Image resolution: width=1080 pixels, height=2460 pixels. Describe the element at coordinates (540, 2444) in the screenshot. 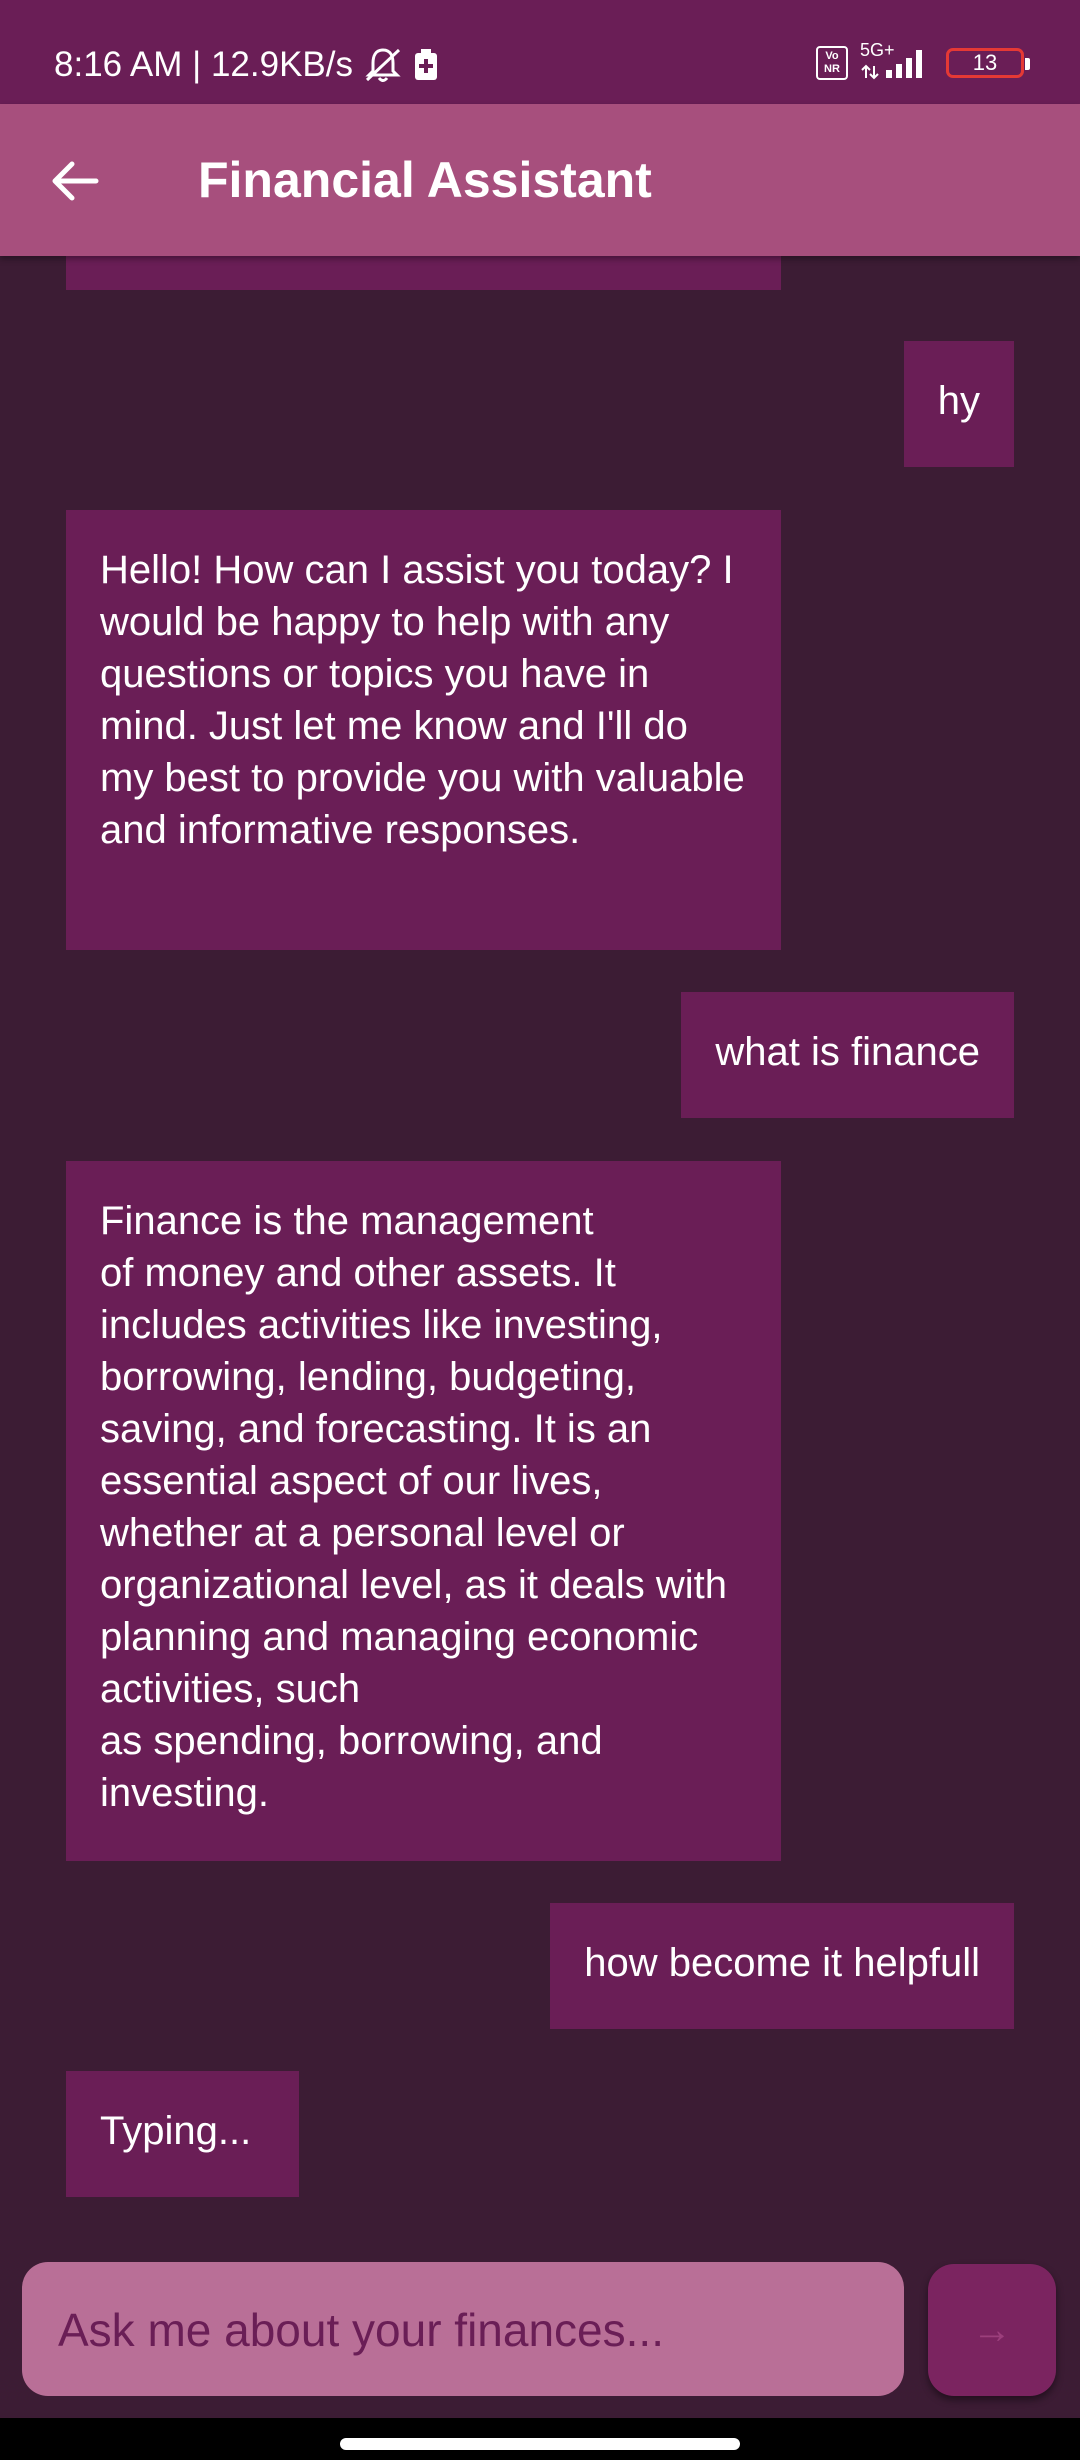

I see `home-indicator` at that location.